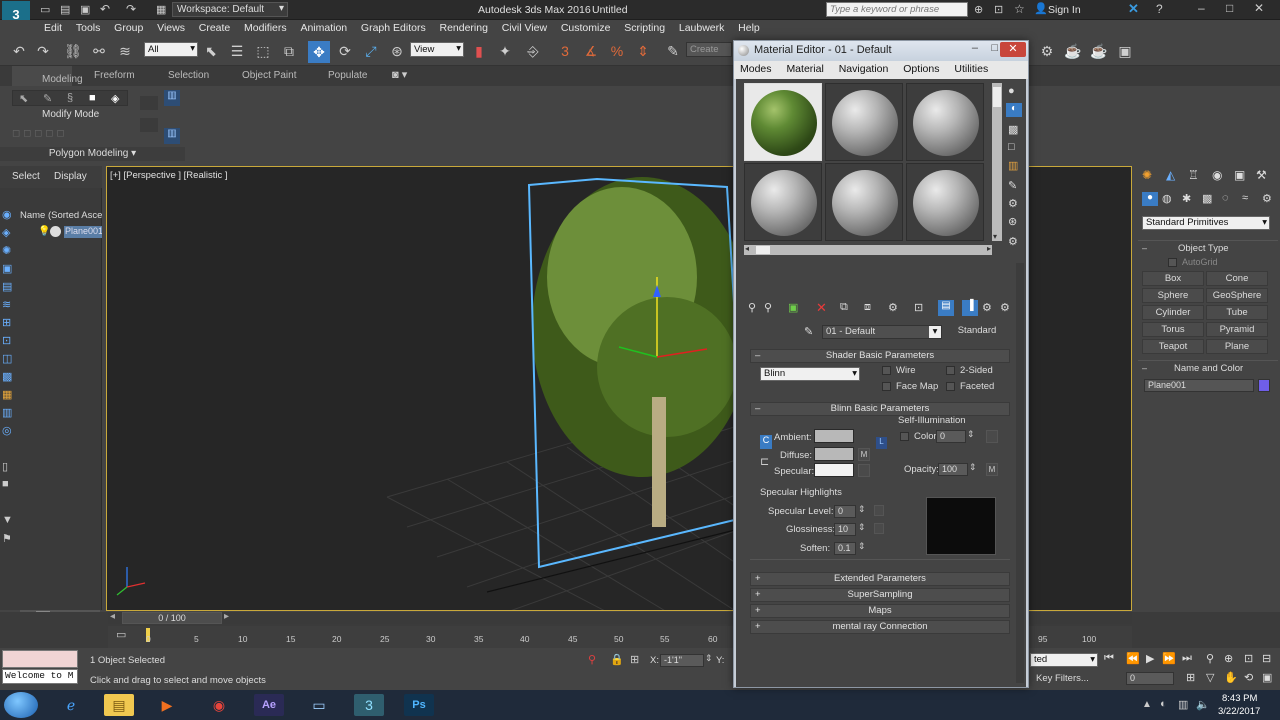 Image resolution: width=1280 pixels, height=720 pixels. What do you see at coordinates (1248, 658) in the screenshot?
I see `zoom-extents-icon: ⊡` at bounding box center [1248, 658].